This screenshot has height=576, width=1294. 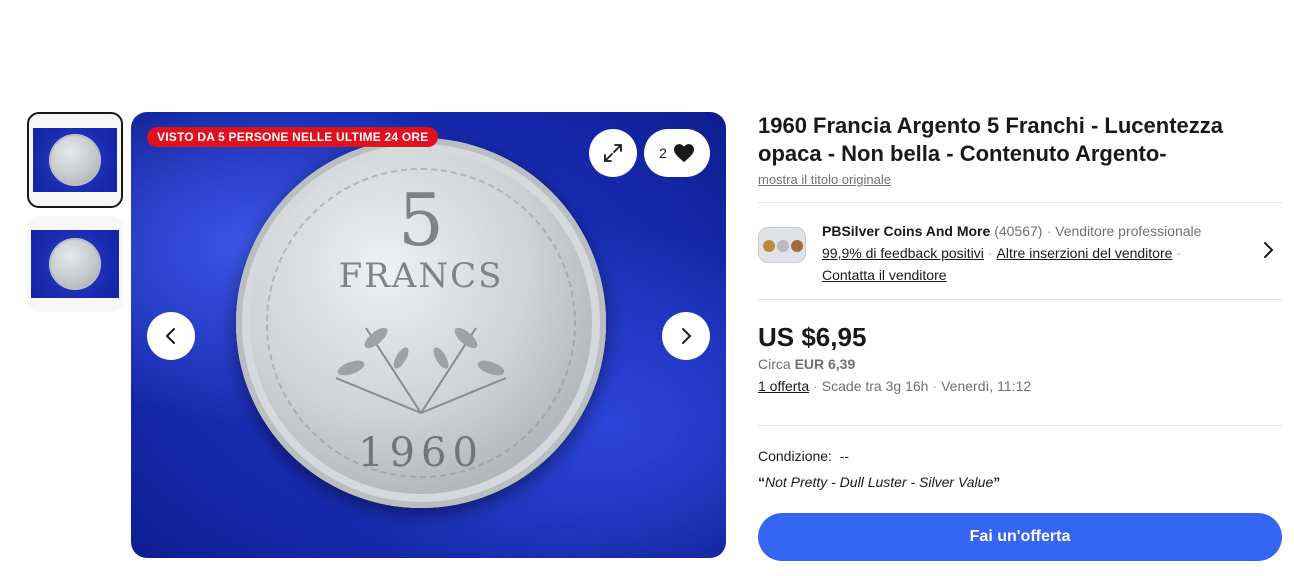 What do you see at coordinates (795, 456) in the screenshot?
I see `condition-label: Condizione:` at bounding box center [795, 456].